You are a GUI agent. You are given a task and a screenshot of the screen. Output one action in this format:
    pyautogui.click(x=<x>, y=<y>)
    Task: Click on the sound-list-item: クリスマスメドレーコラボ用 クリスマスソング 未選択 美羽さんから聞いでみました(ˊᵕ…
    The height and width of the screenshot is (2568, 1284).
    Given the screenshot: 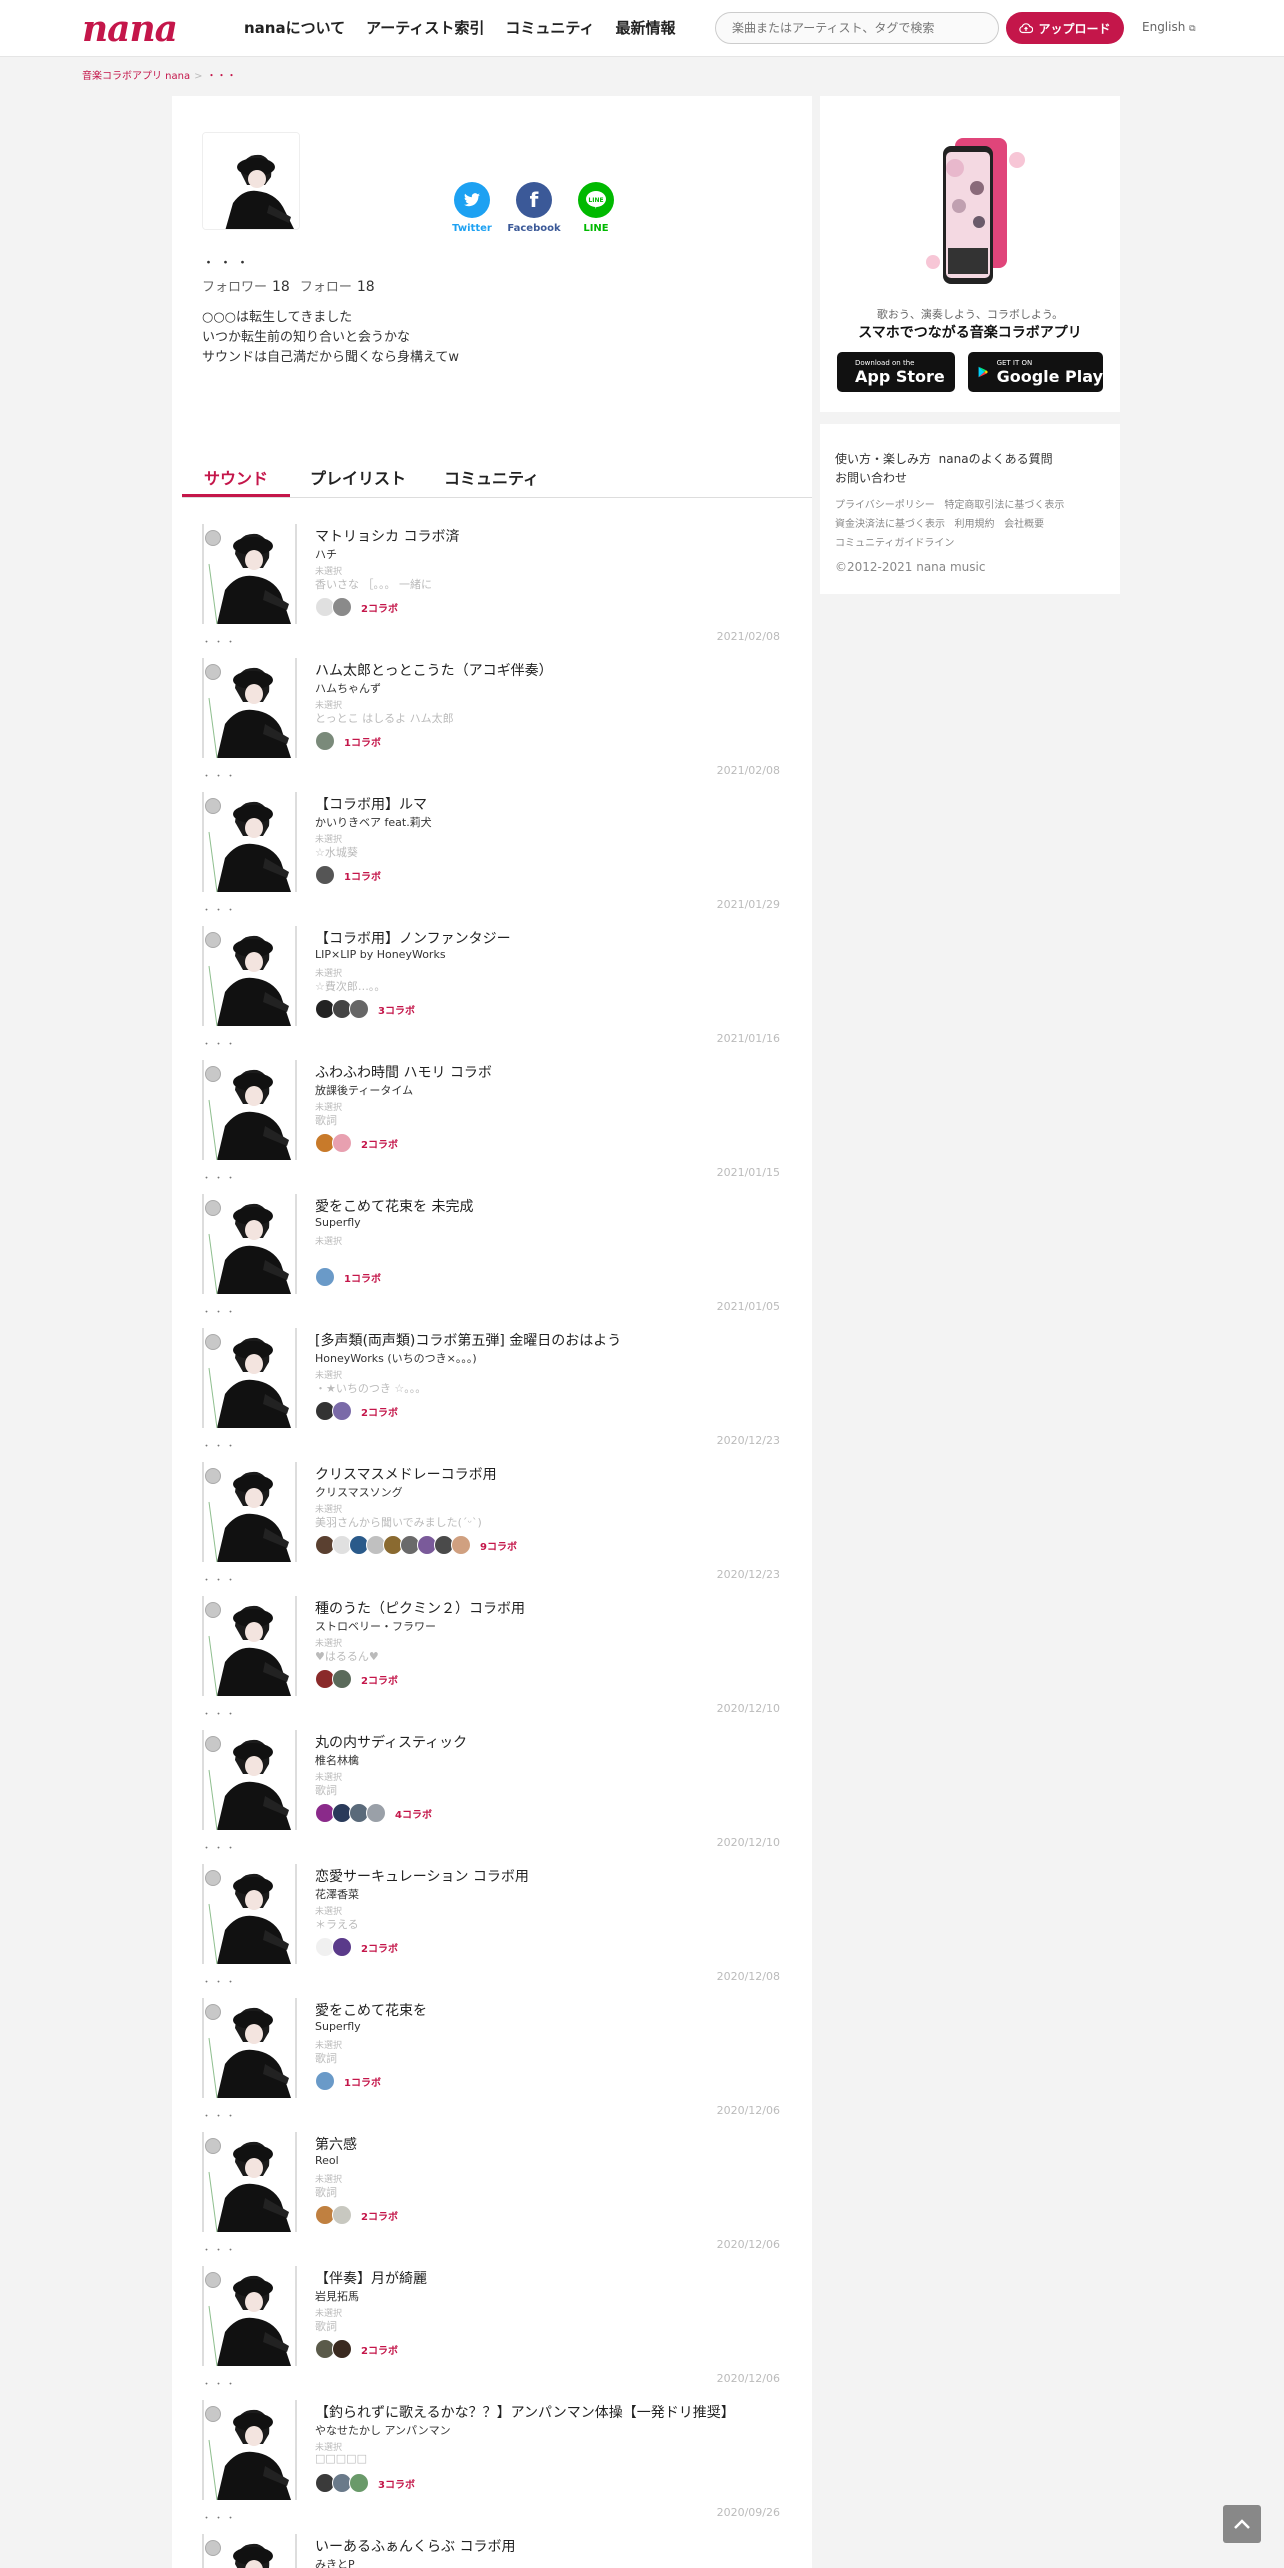 What is the action you would take?
    pyautogui.click(x=492, y=1521)
    